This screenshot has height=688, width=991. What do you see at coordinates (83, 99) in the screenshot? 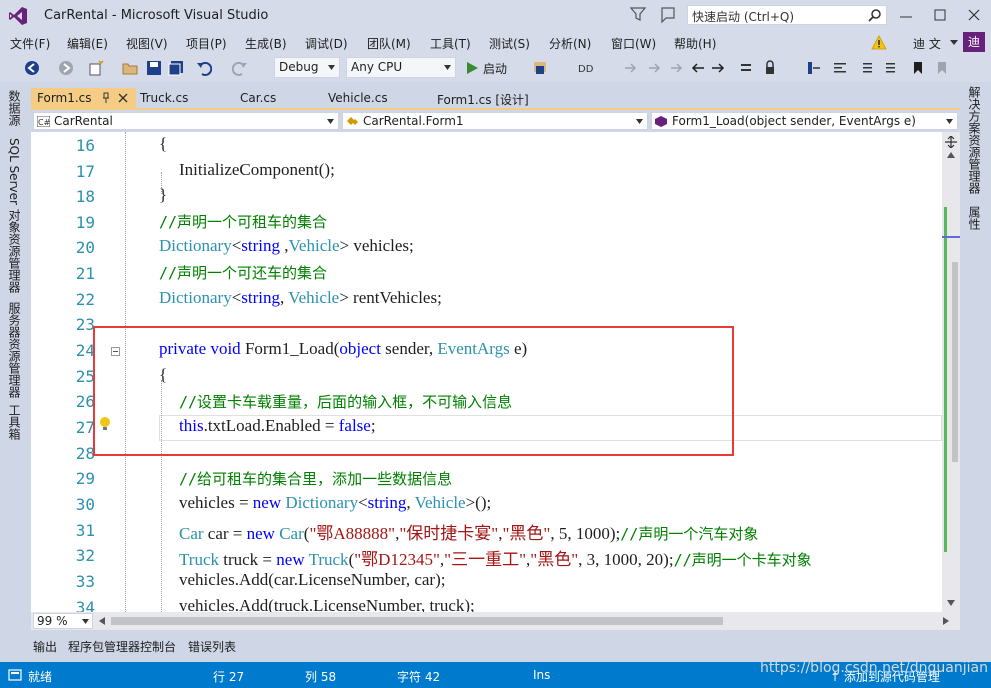
I see `tab-form1-cs: Form1.cs` at bounding box center [83, 99].